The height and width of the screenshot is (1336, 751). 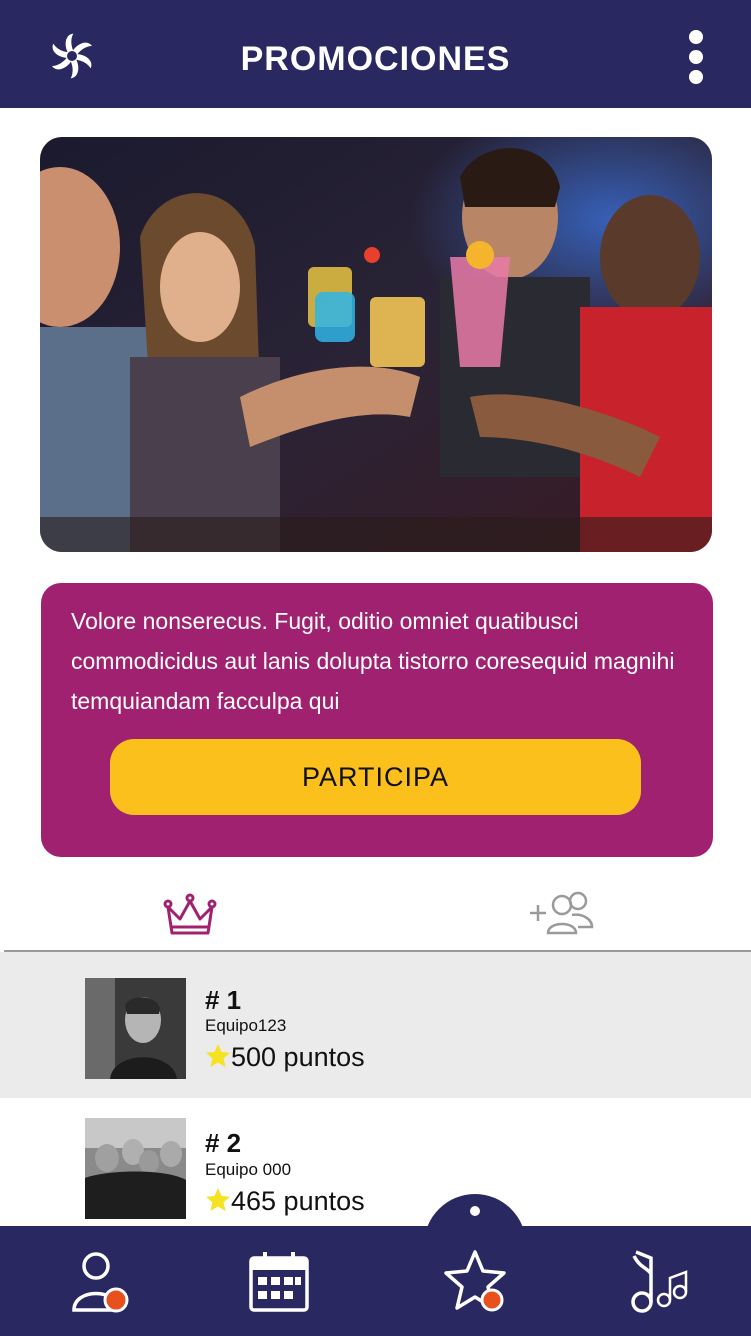 What do you see at coordinates (375, 1265) in the screenshot?
I see `bottom-navigation` at bounding box center [375, 1265].